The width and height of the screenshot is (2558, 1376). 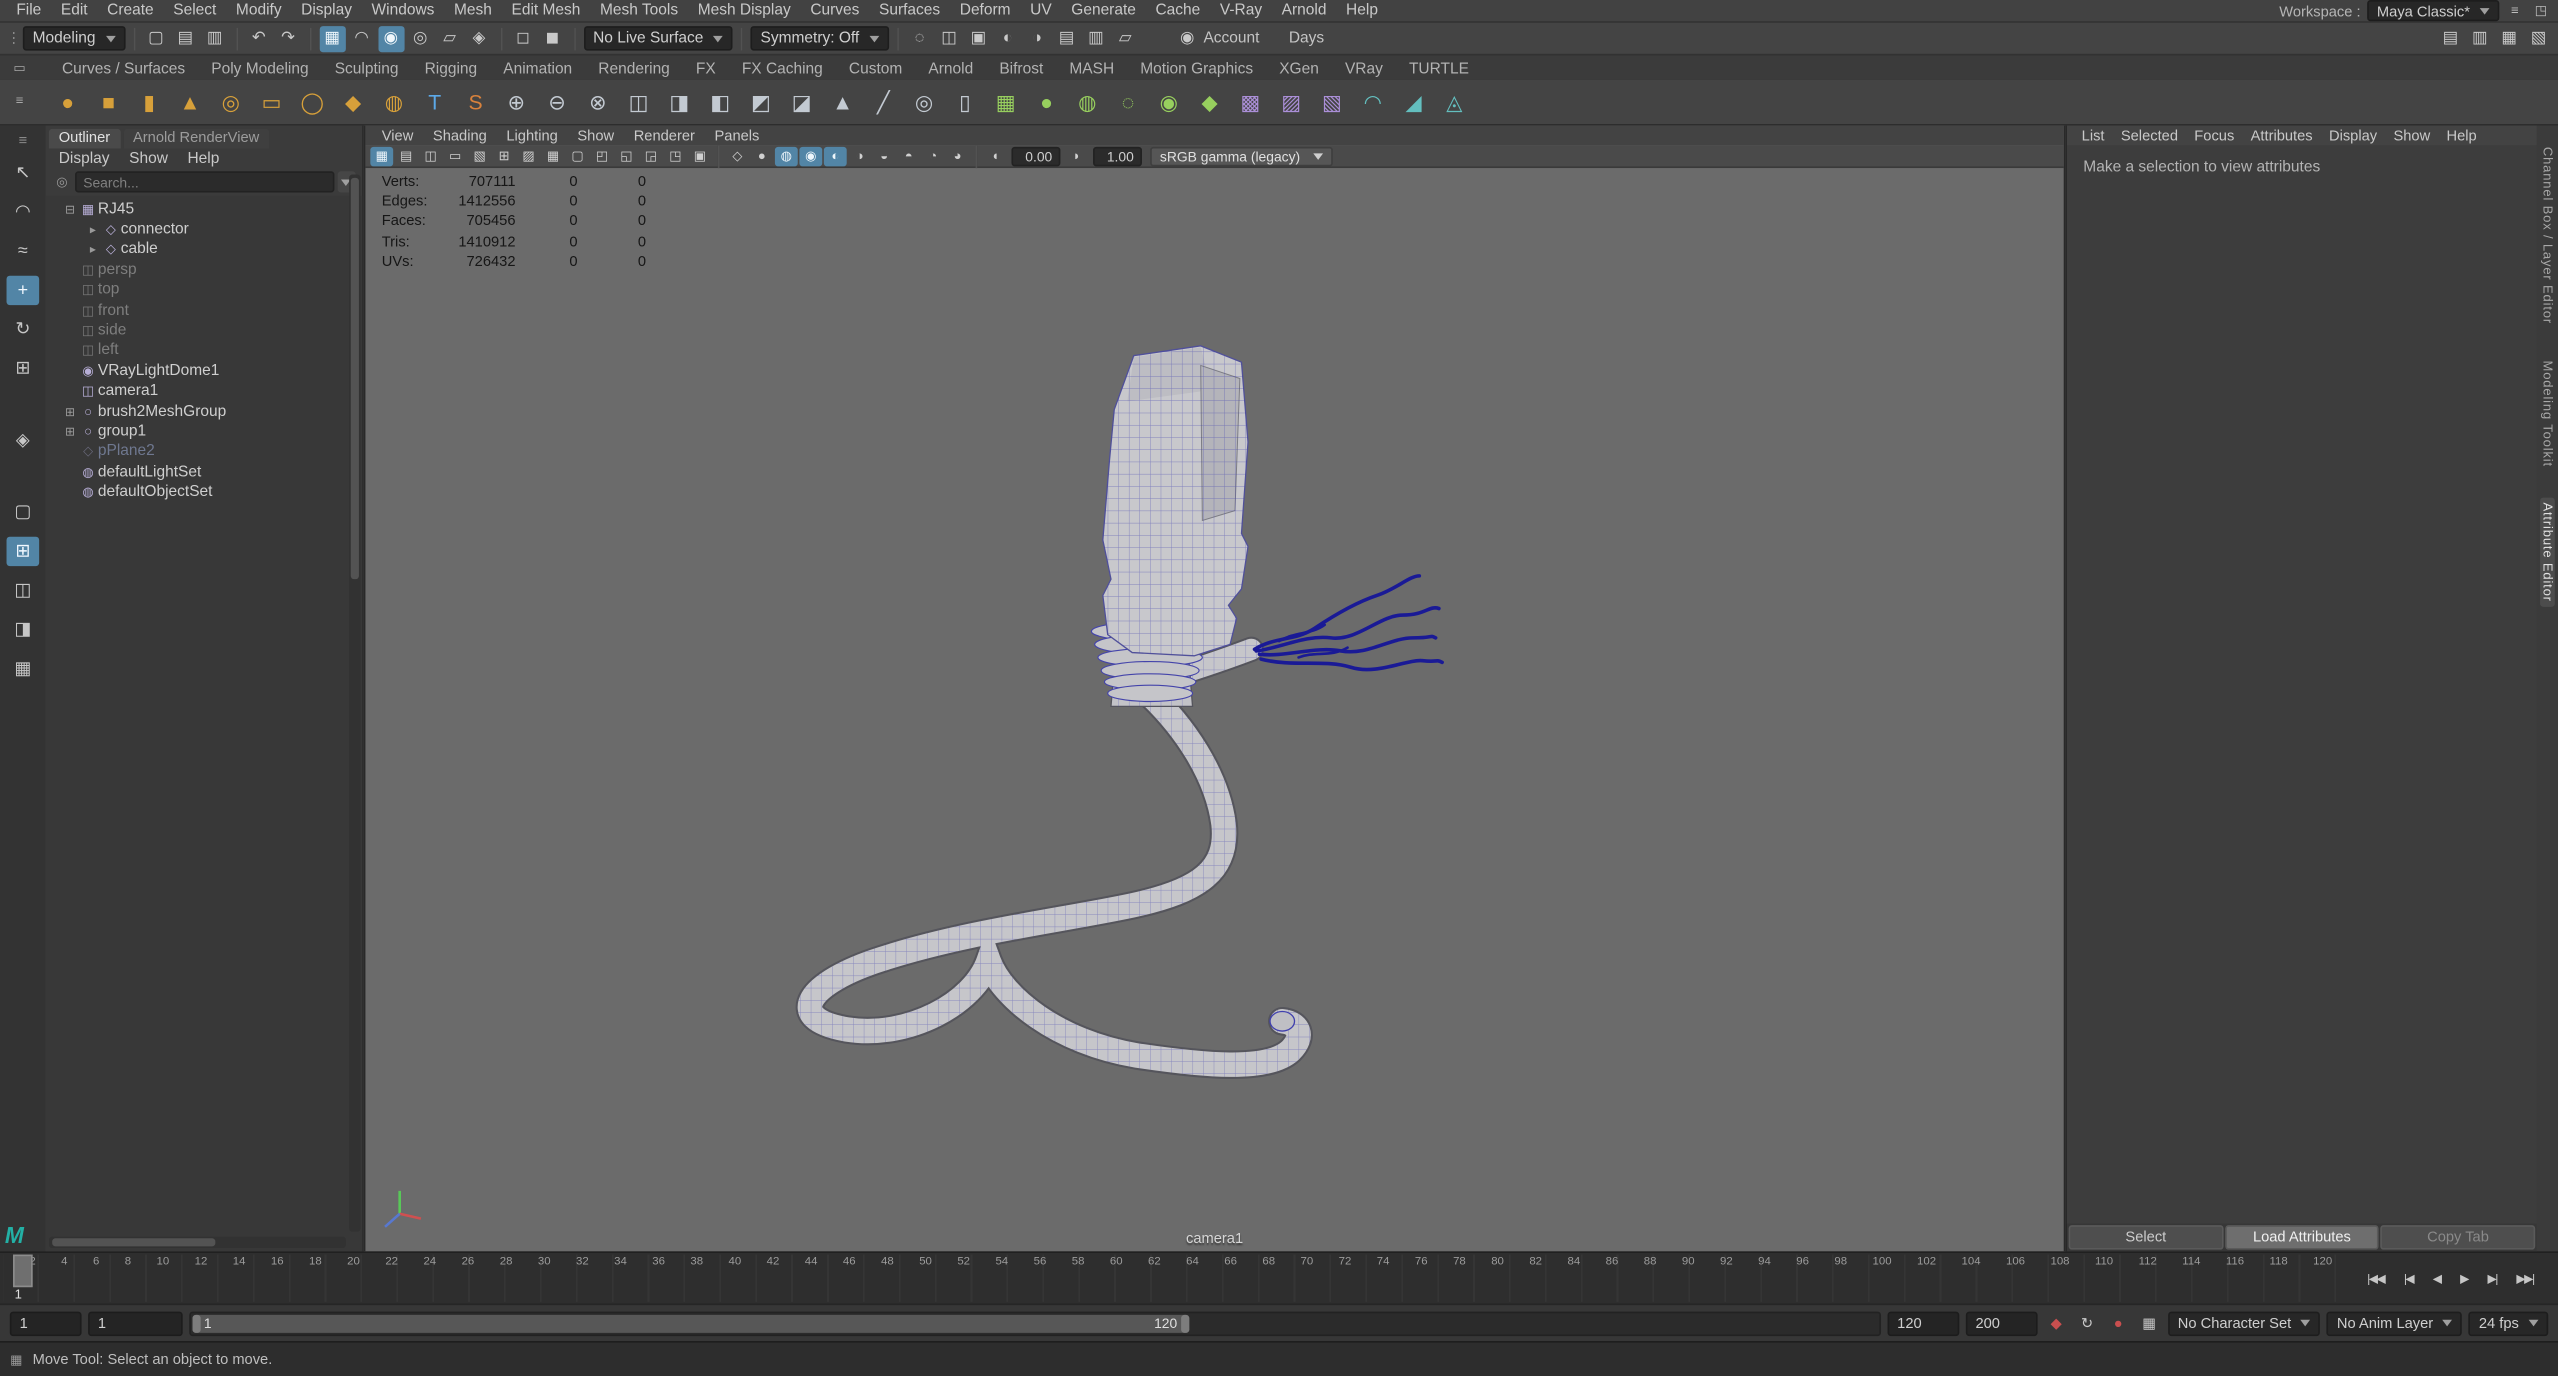 I want to click on menu-item: Mesh Display, so click(x=744, y=11).